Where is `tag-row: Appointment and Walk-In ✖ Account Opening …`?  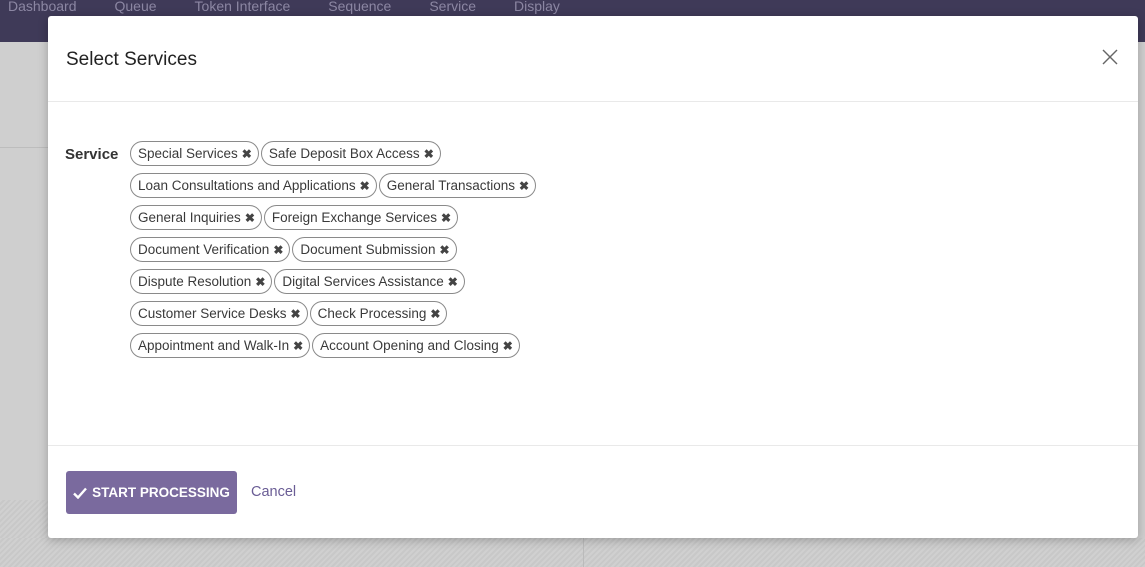 tag-row: Appointment and Walk-In ✖ Account Opening … is located at coordinates (400, 345).